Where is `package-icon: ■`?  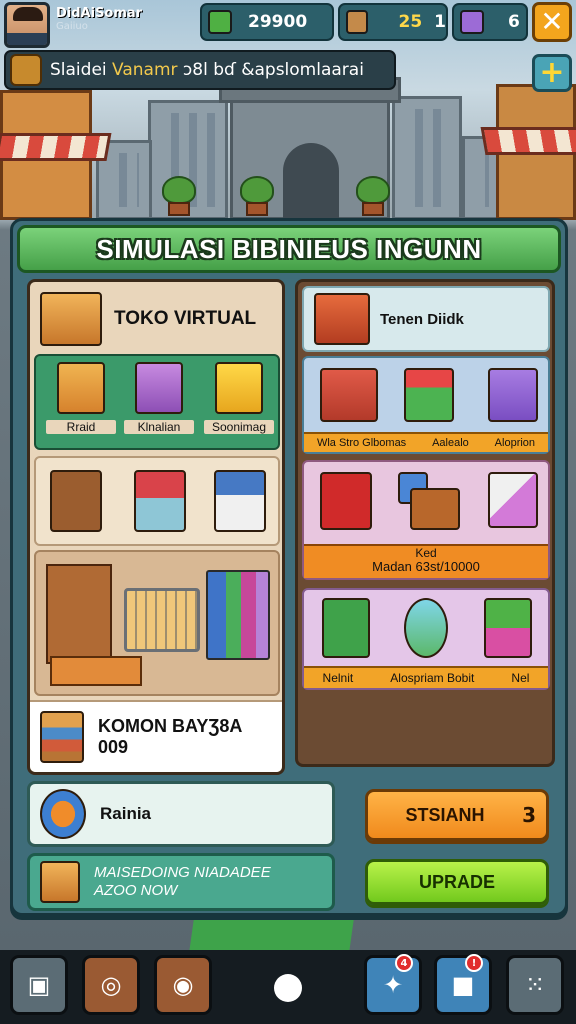 package-icon: ■ is located at coordinates (463, 985).